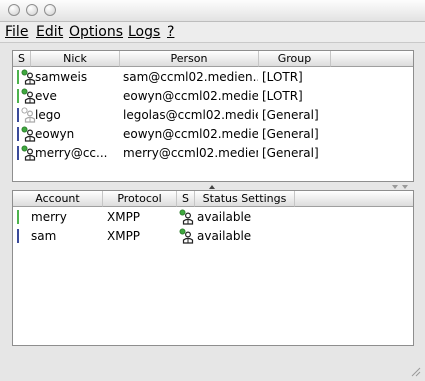 The width and height of the screenshot is (425, 381). I want to click on menu-file: File, so click(16, 32).